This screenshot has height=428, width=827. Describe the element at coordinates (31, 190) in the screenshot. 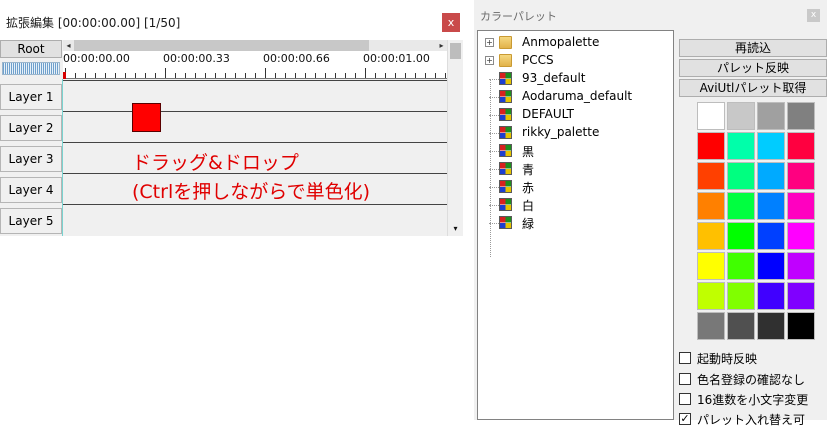

I see `layer-button-4: Layer 4` at that location.